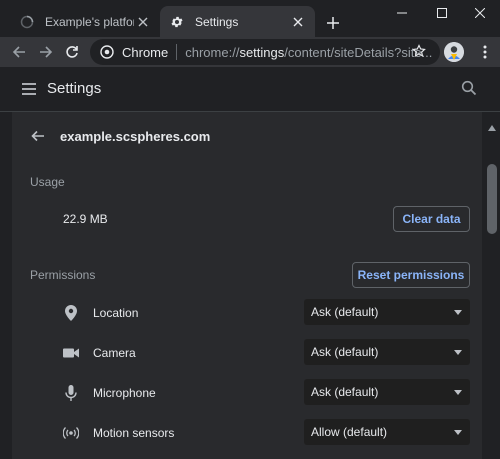 This screenshot has height=459, width=500. I want to click on camera-select: Ask (default), so click(387, 352).